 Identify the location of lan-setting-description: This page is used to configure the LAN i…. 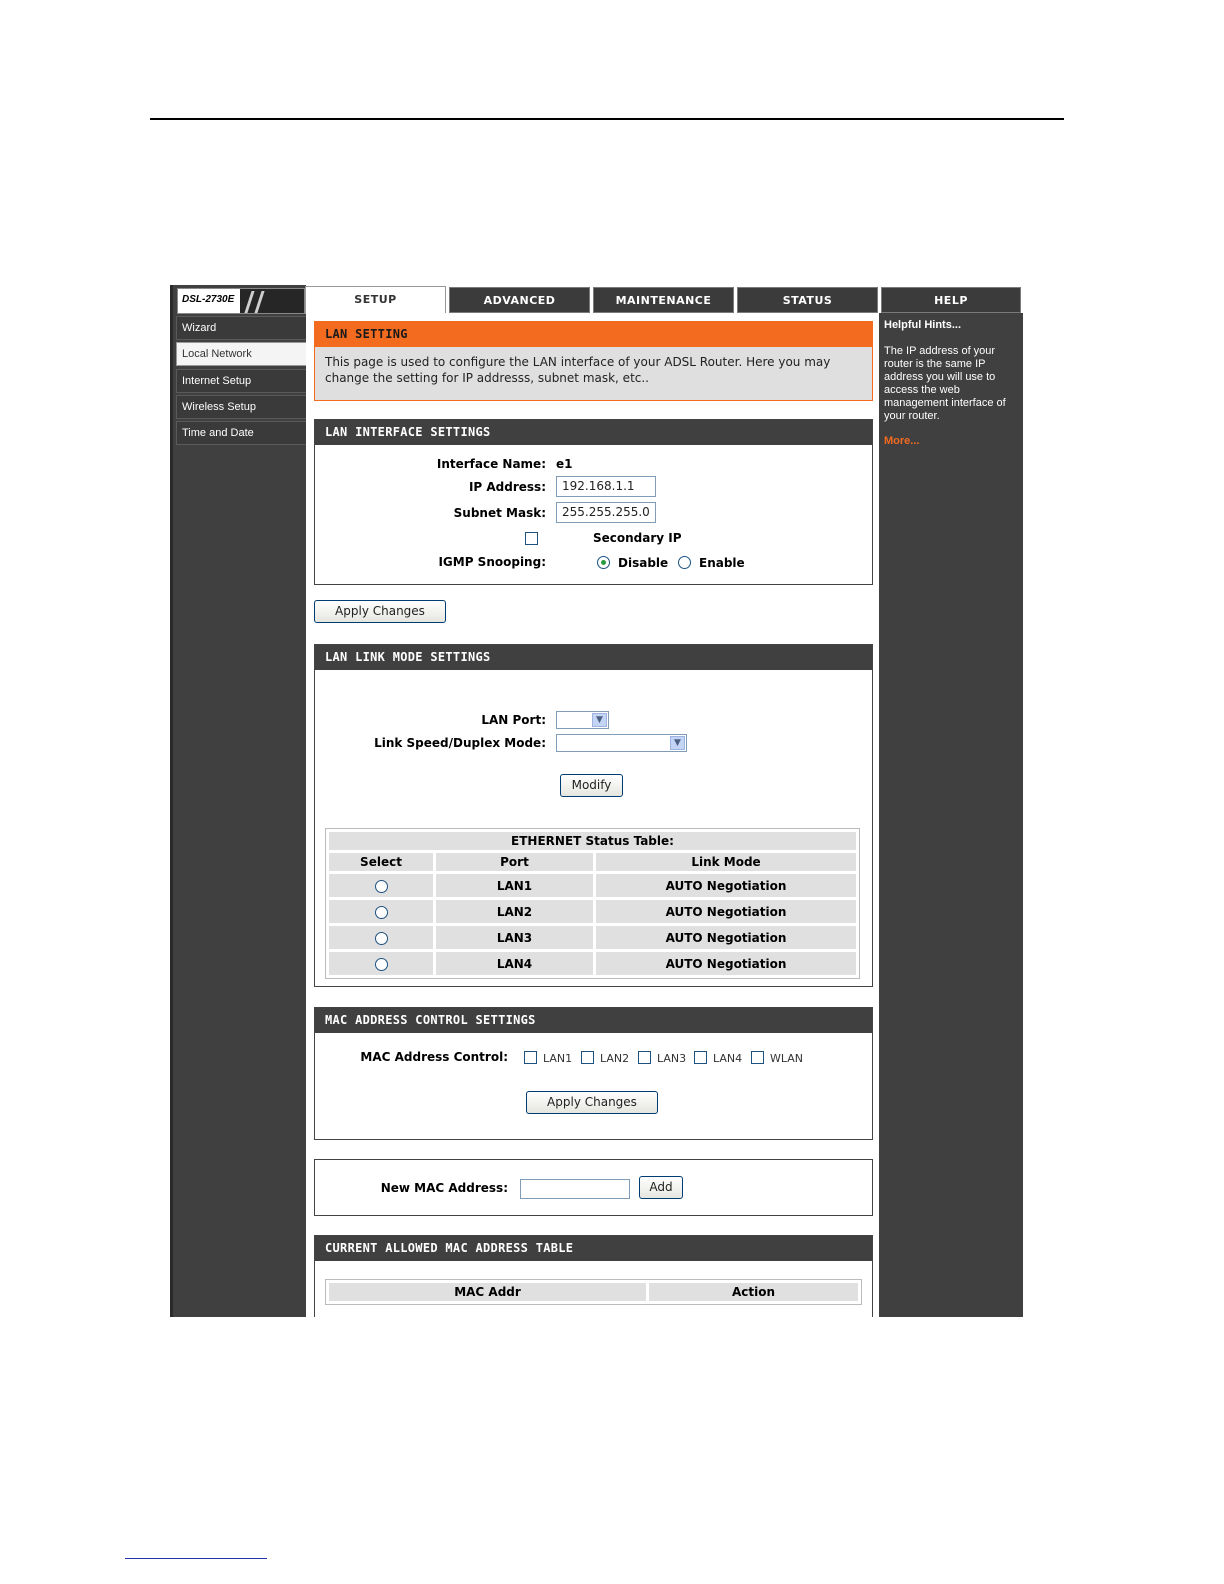
(578, 370).